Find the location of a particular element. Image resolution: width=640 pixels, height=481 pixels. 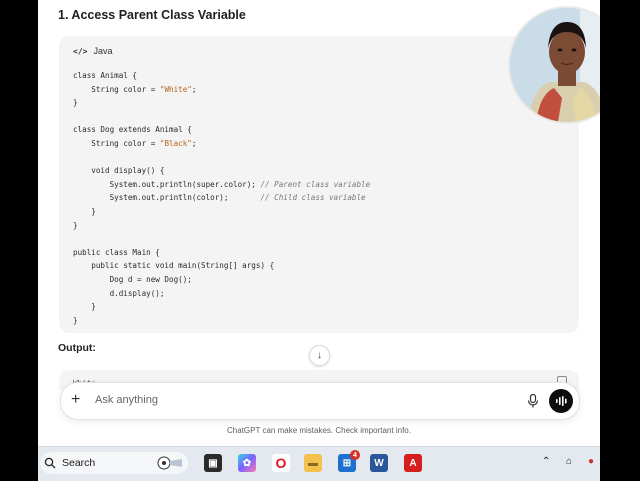

chevron-up-icon: ⌃ is located at coordinates (546, 461).